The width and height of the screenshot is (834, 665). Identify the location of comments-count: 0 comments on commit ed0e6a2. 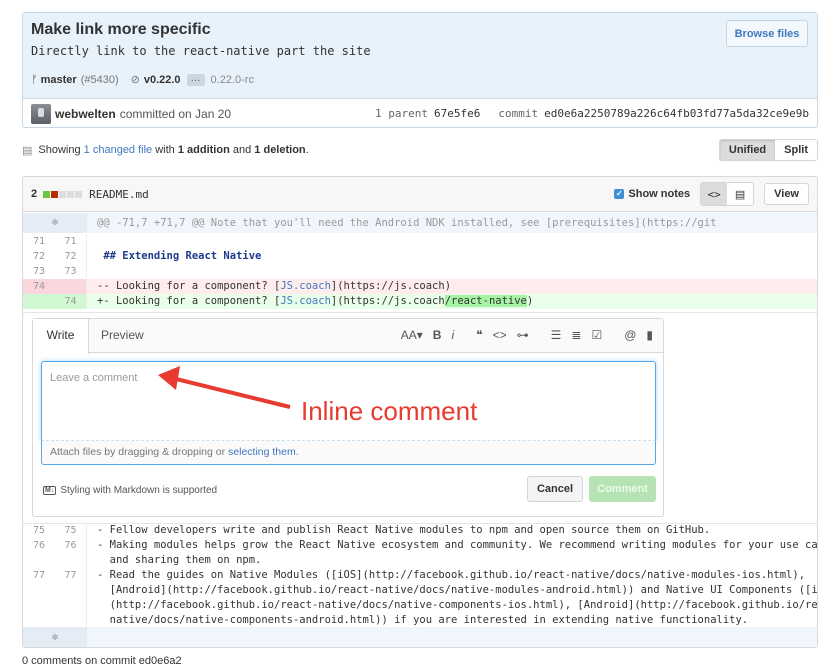
(102, 660).